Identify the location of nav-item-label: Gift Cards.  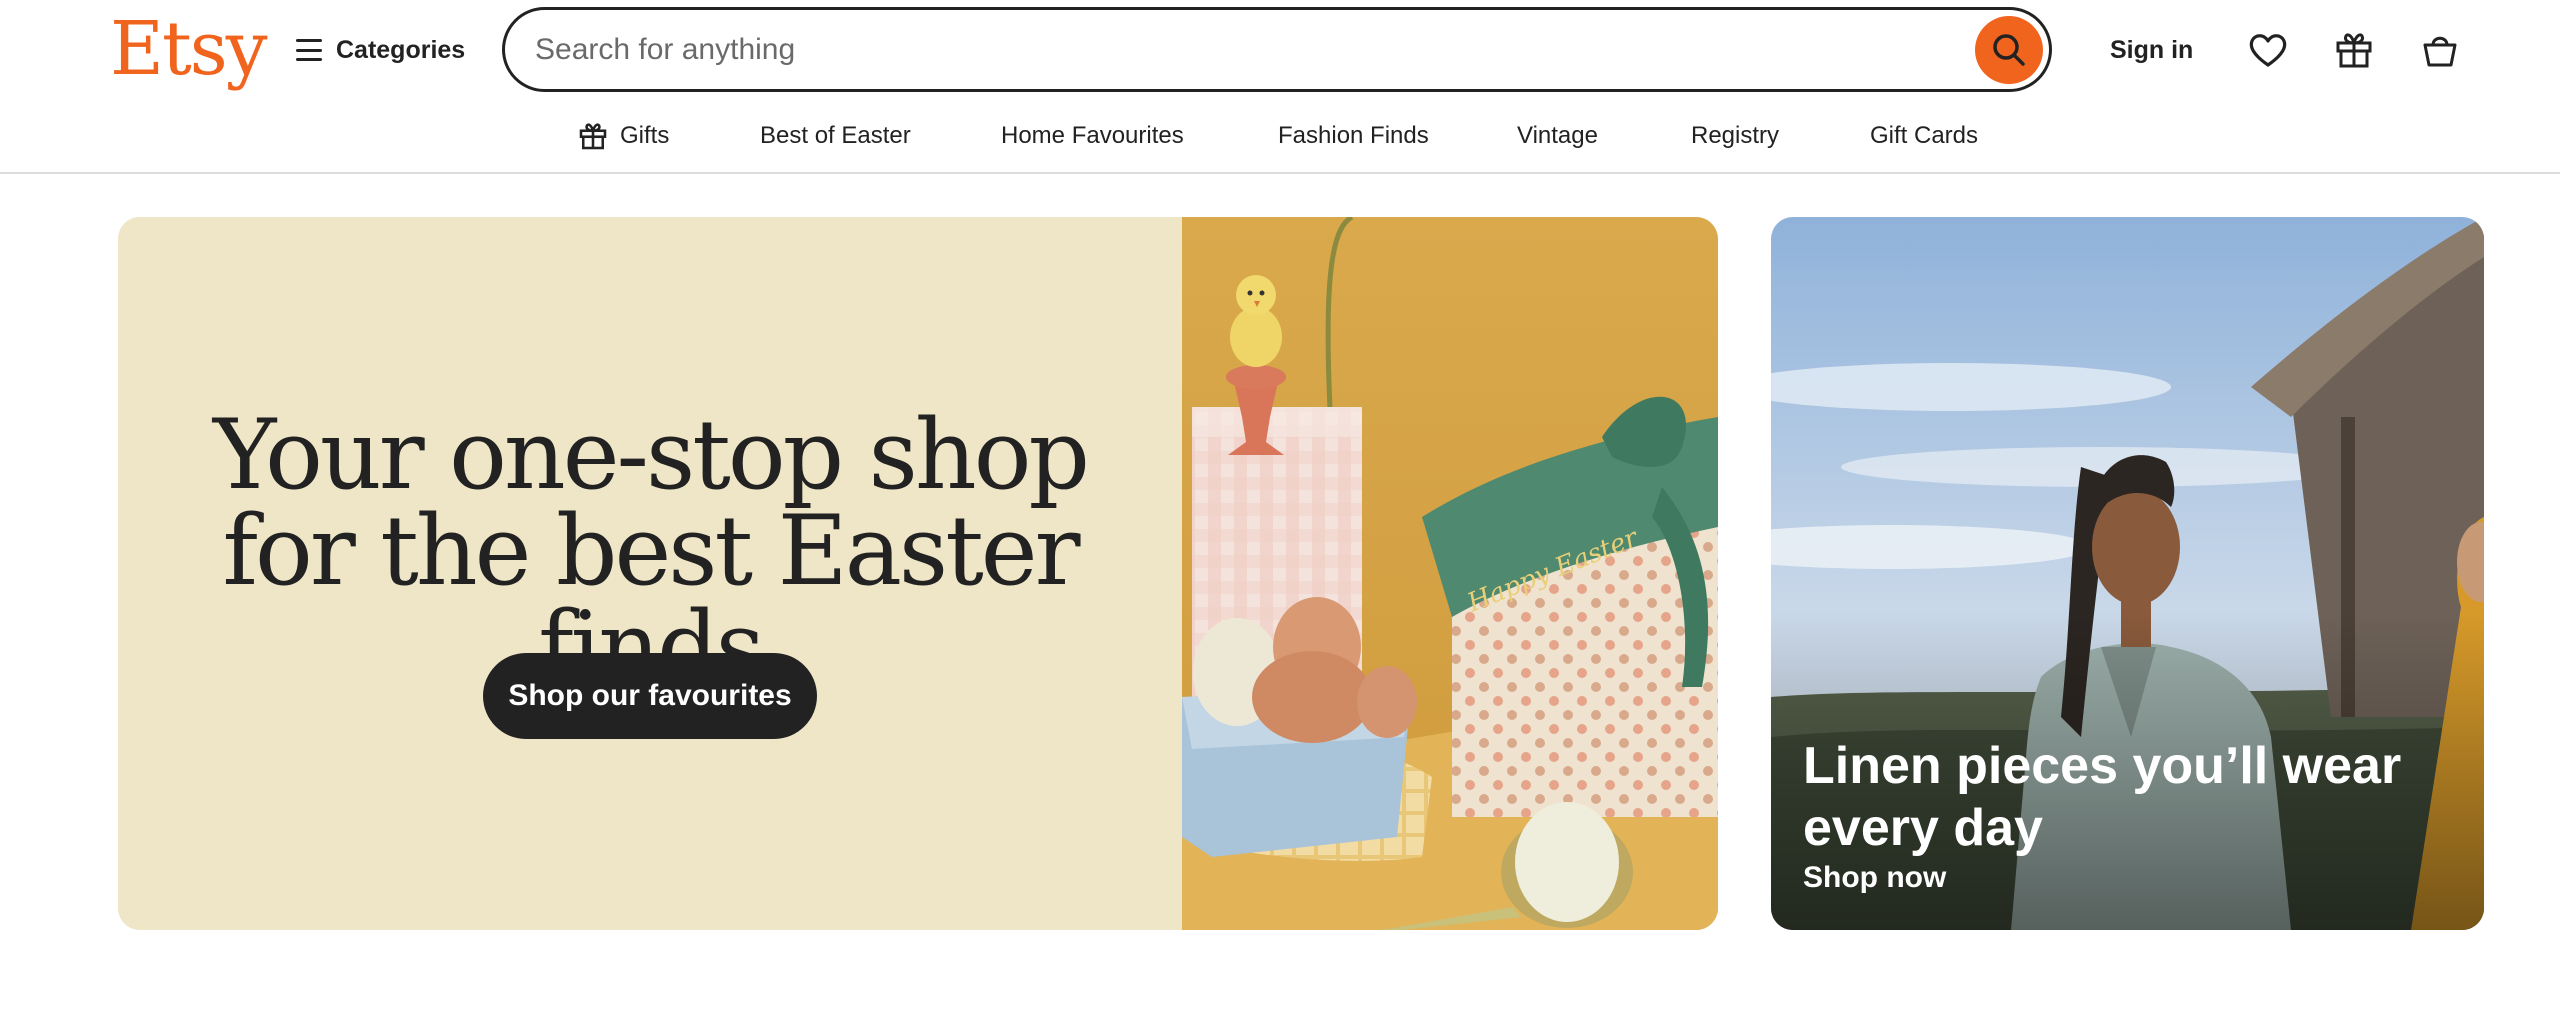
(1924, 135).